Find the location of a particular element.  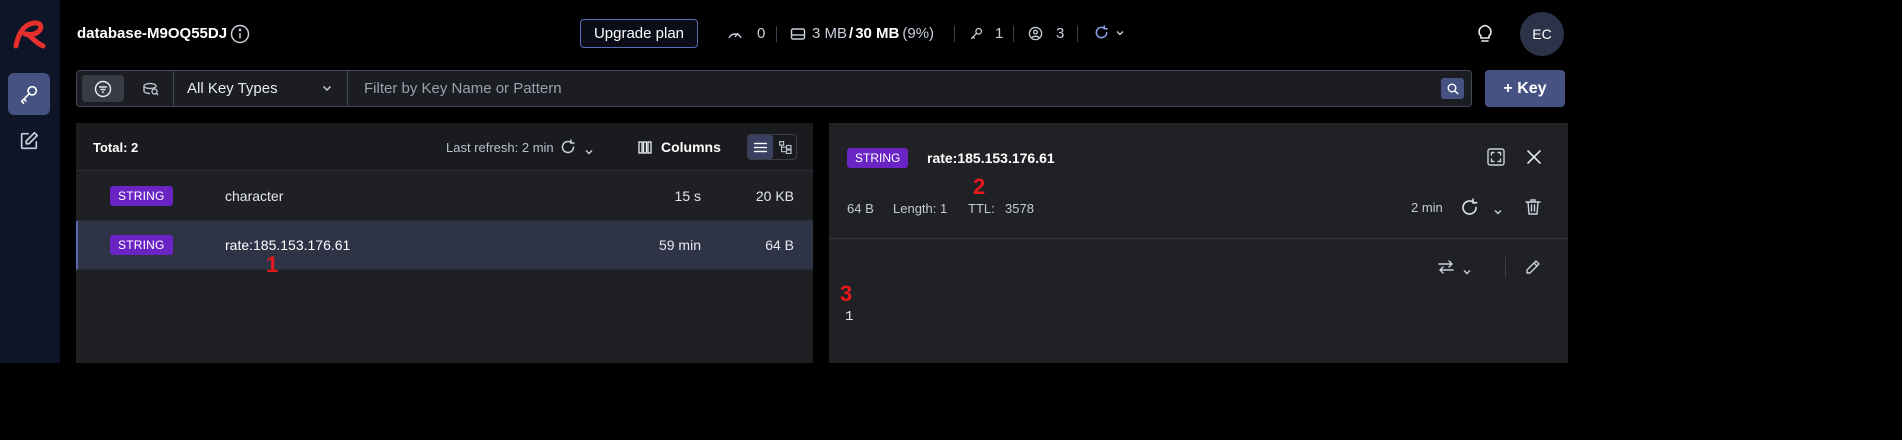

memory-slash: / is located at coordinates (851, 33).